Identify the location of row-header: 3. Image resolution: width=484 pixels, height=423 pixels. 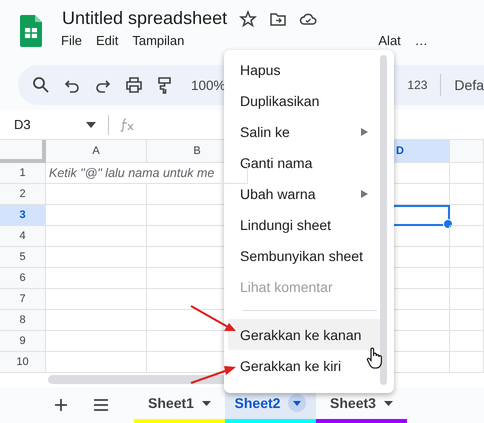
(23, 215).